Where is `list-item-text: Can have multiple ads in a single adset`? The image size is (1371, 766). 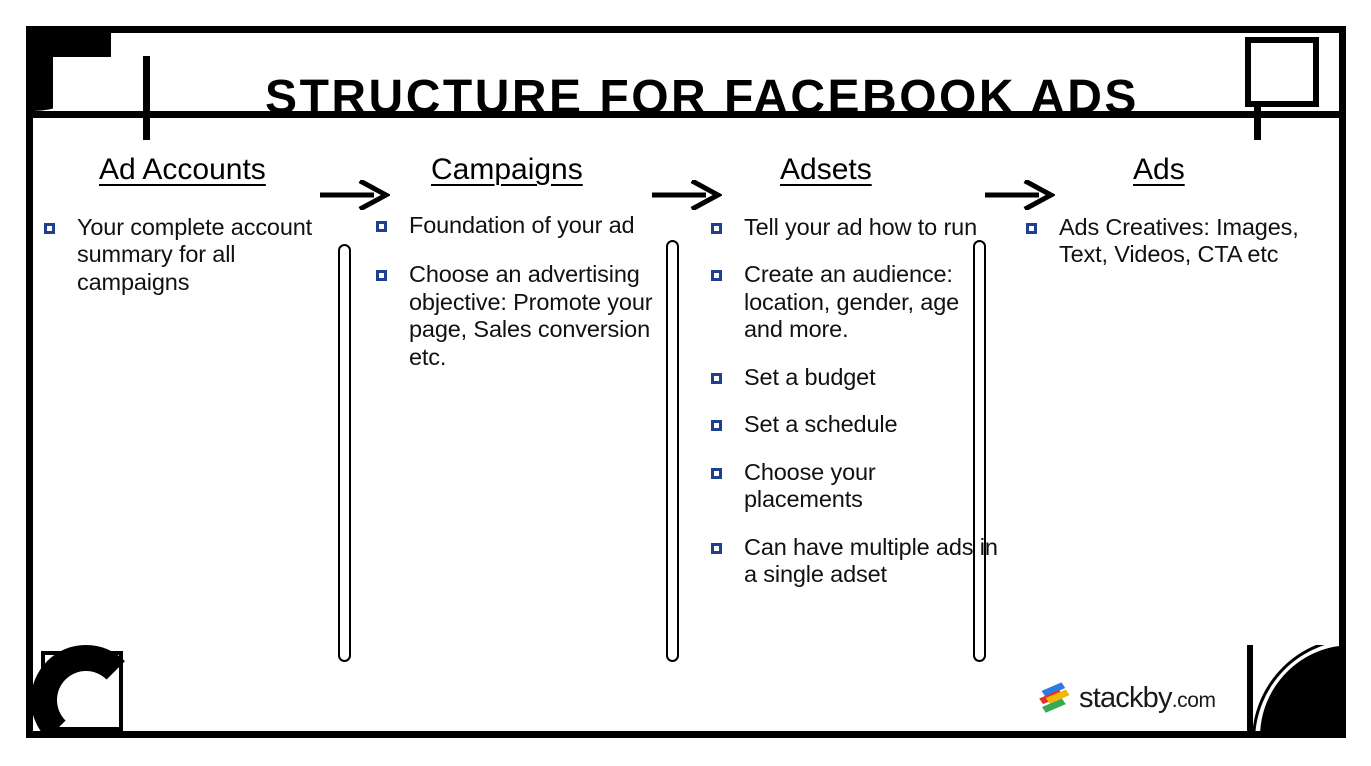
list-item-text: Can have multiple ads in a single adset is located at coordinates (871, 560).